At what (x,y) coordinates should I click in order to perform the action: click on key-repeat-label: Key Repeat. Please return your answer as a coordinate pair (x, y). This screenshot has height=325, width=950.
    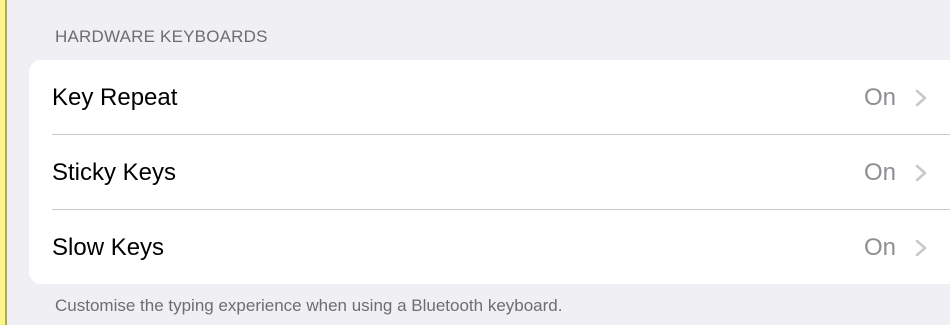
    Looking at the image, I should click on (115, 97).